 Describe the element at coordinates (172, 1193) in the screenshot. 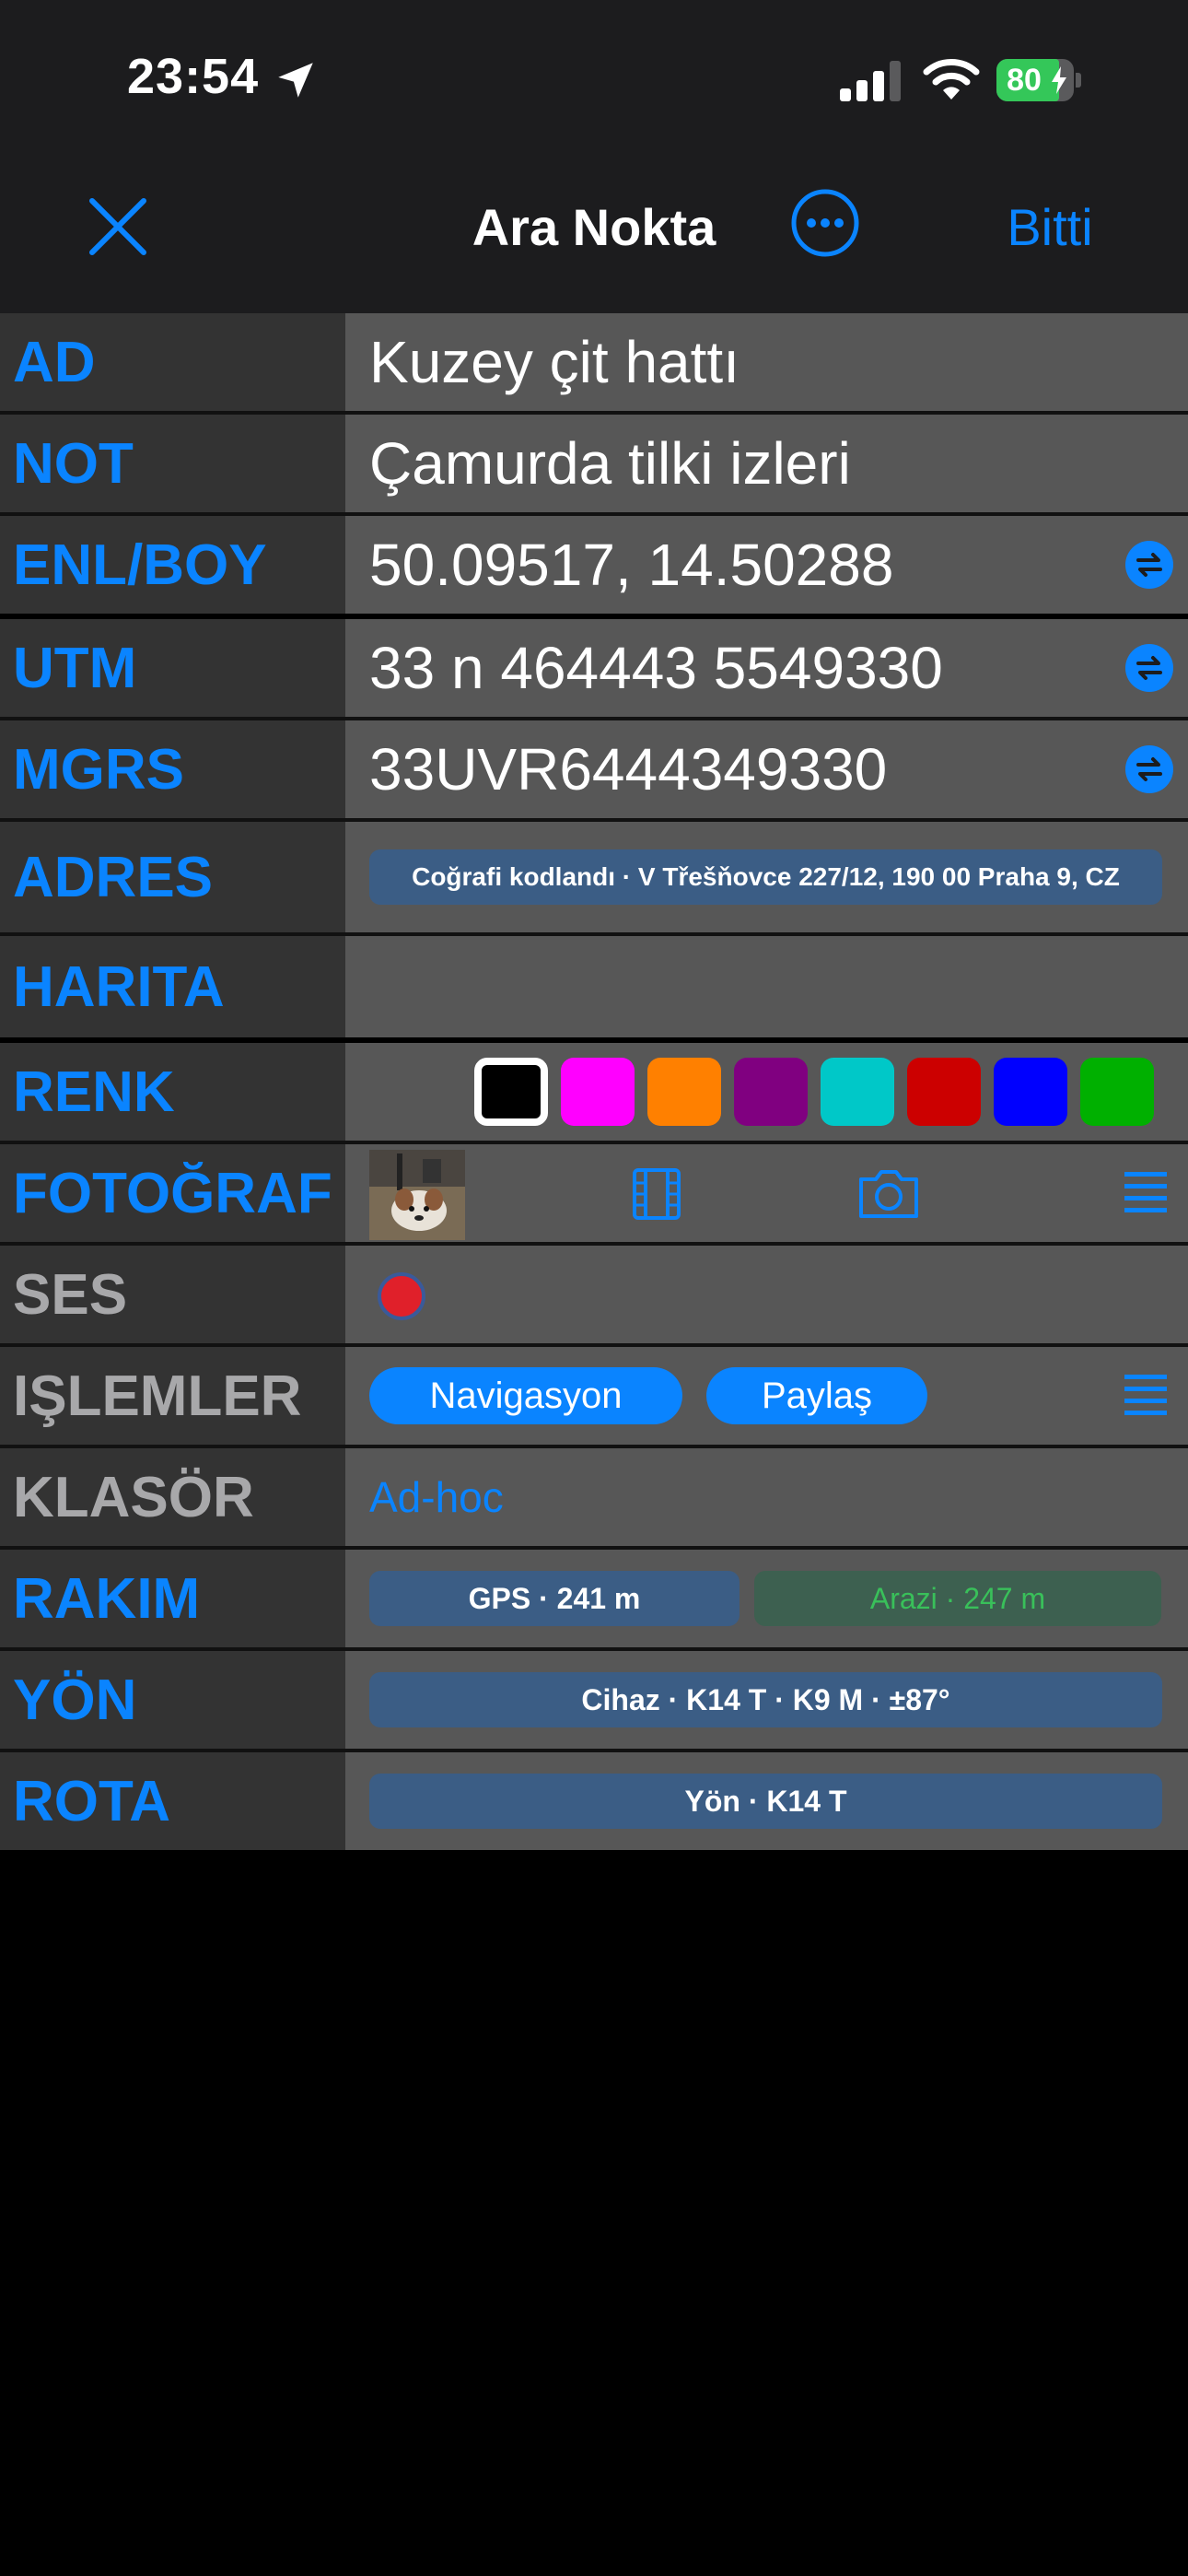

I see `row-label: FOTOĞRAF` at that location.